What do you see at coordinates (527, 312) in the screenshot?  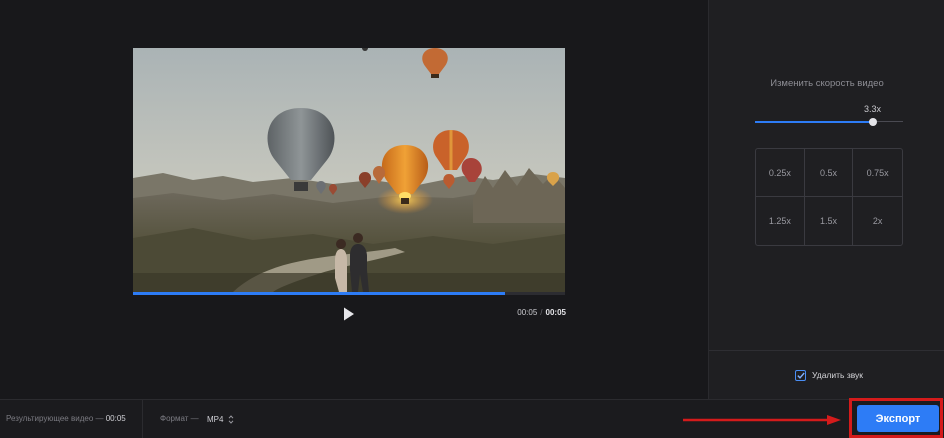 I see `current-time: 00:05` at bounding box center [527, 312].